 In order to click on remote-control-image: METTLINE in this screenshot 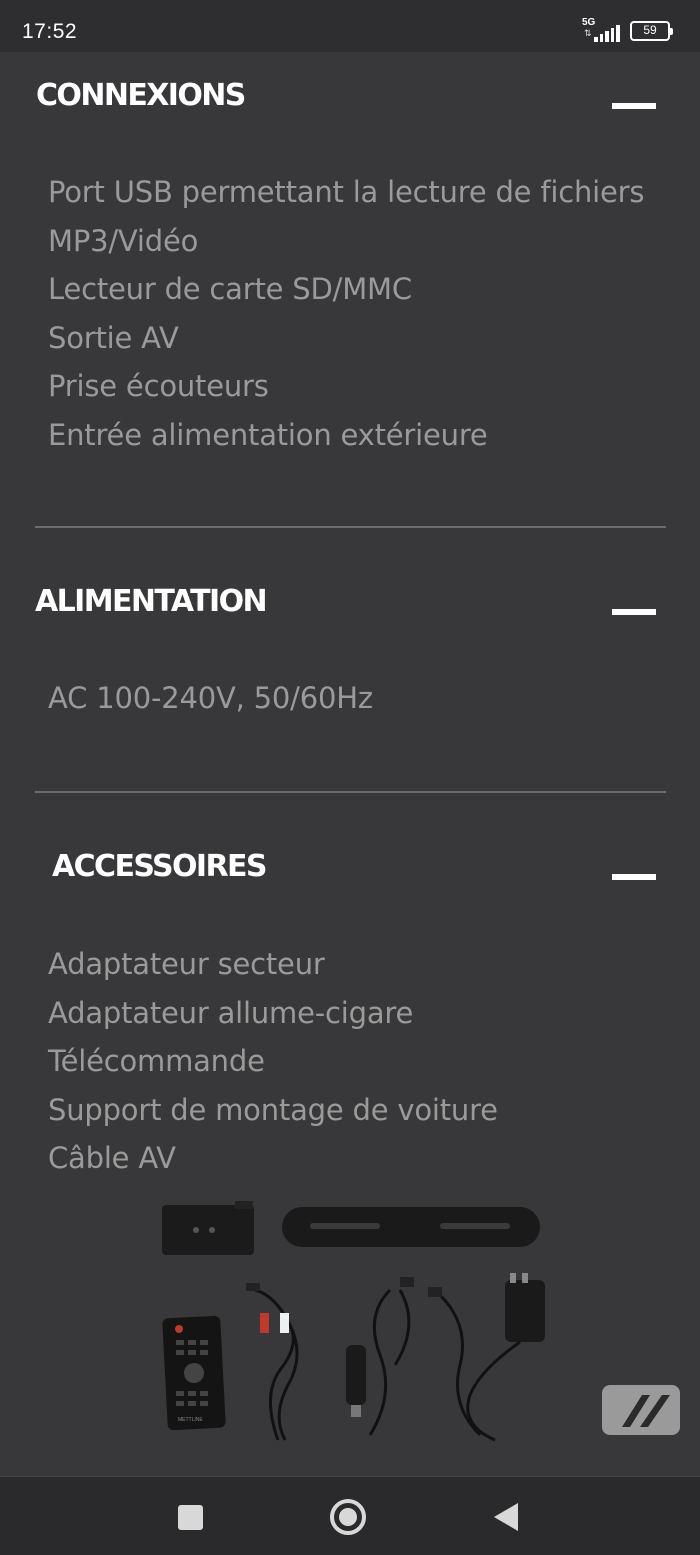, I will do `click(194, 1373)`.